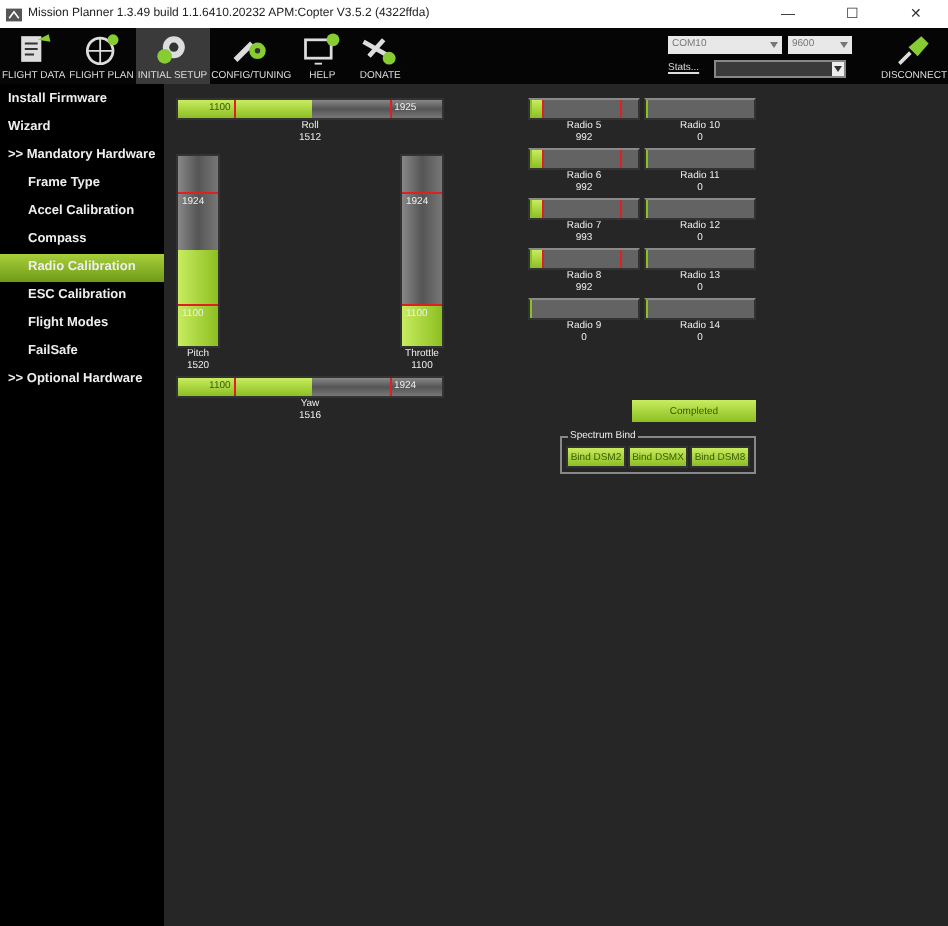  Describe the element at coordinates (322, 49) in the screenshot. I see `monitor-icon` at that location.